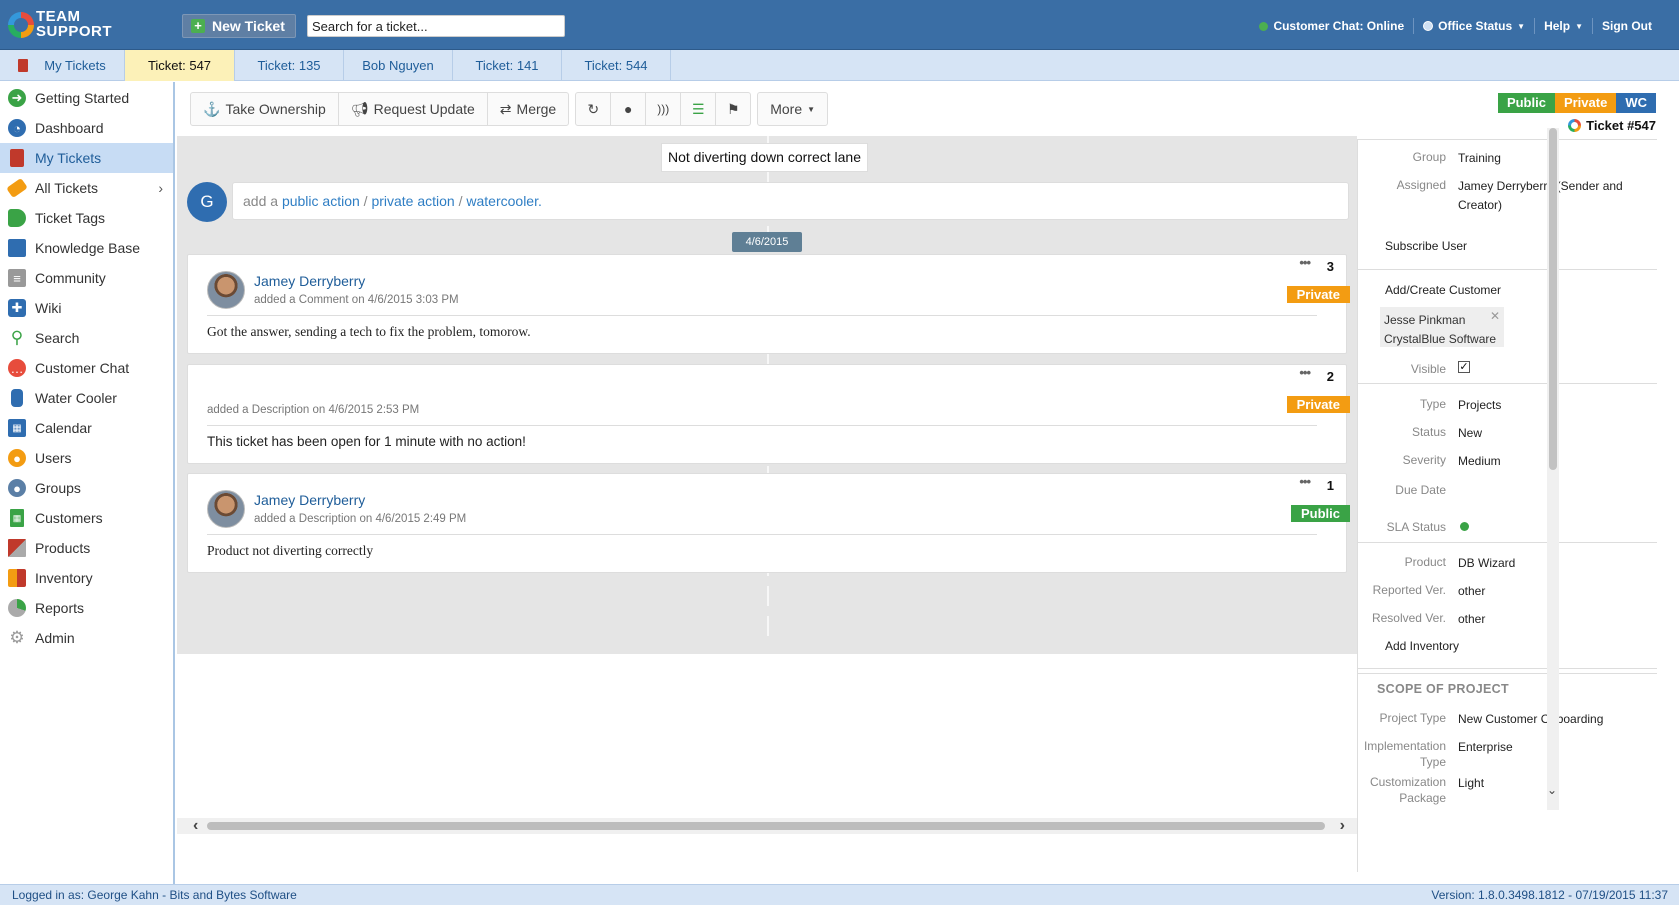 This screenshot has width=1679, height=905. I want to click on sidebar-item-search: ⚲ Search, so click(86, 338).